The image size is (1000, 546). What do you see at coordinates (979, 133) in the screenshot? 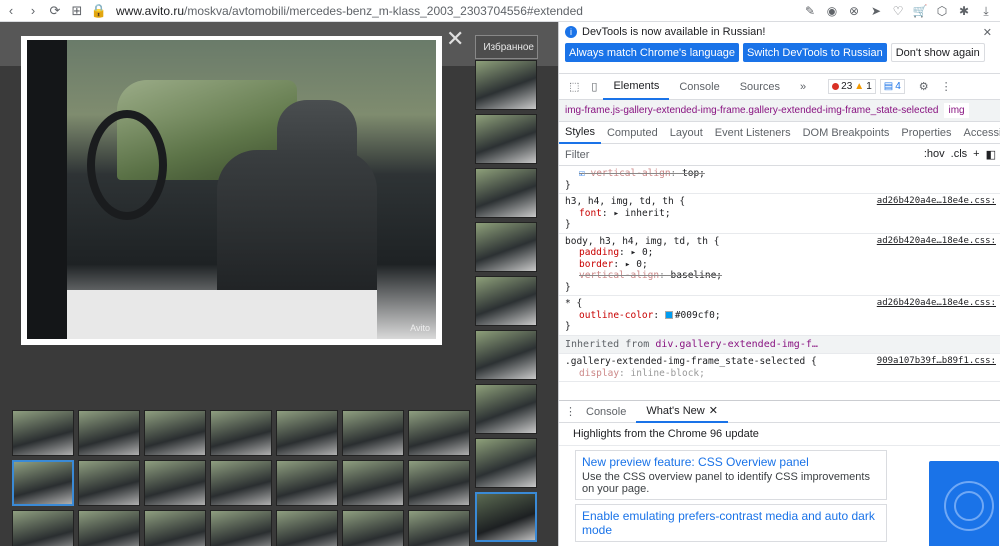
I see `subtab-accessibility: Accessibility` at bounding box center [979, 133].